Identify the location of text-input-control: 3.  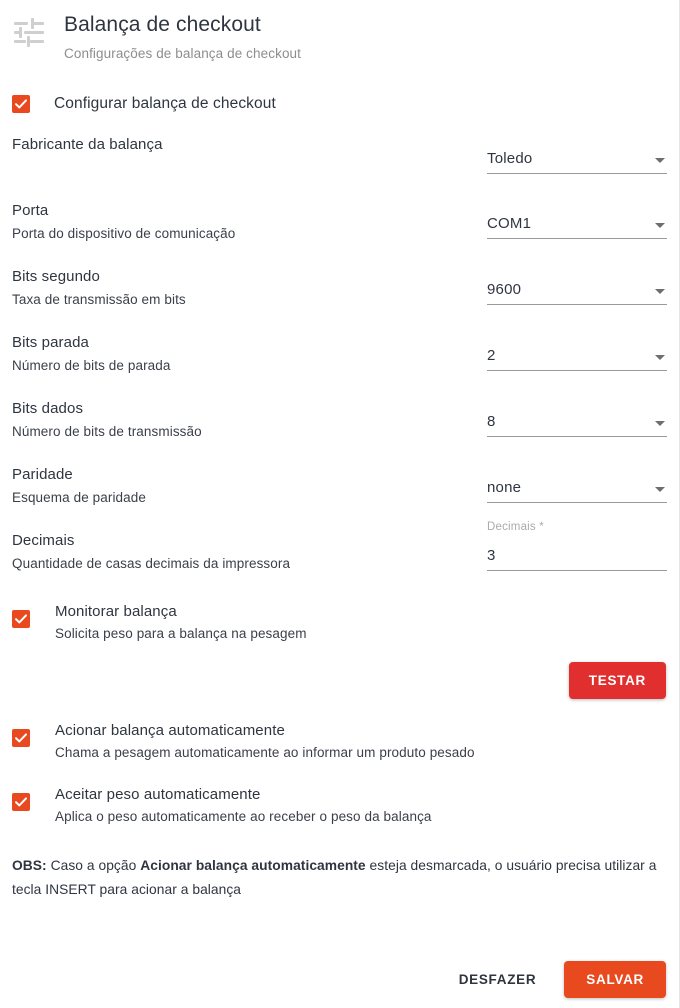
(577, 556).